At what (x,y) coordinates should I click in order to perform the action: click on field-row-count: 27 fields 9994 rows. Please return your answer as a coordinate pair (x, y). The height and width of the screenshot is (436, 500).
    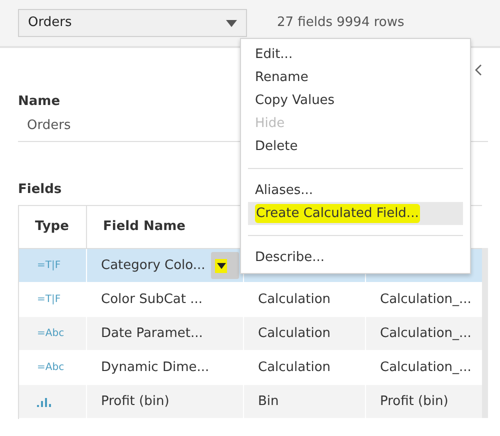
    Looking at the image, I should click on (340, 23).